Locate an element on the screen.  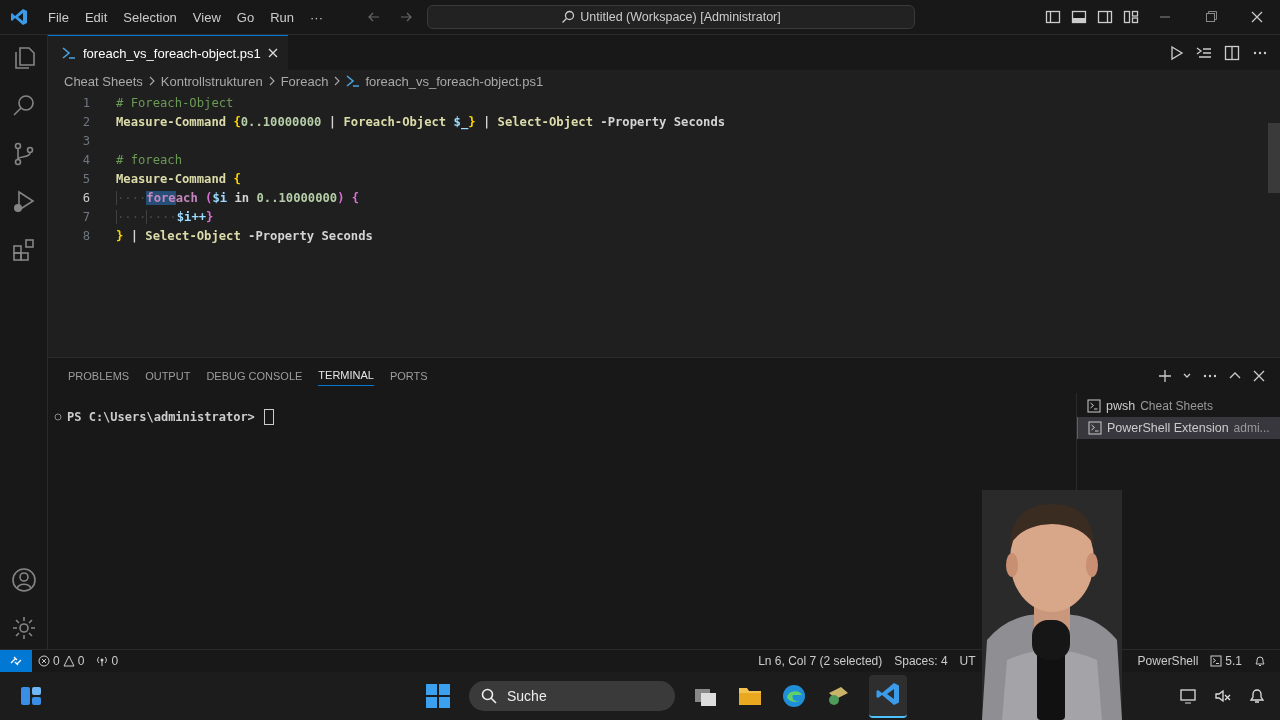
widgets-icon is located at coordinates (31, 696).